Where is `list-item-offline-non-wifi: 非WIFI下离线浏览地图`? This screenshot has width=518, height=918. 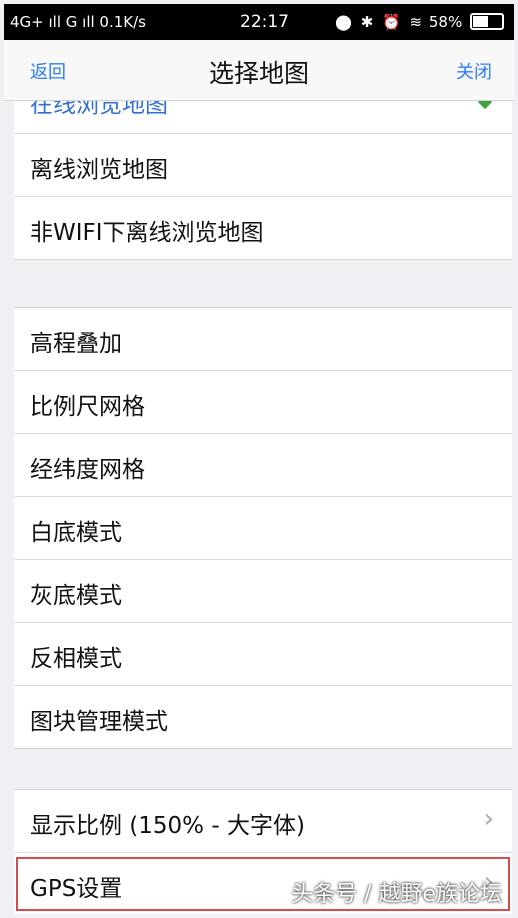 list-item-offline-non-wifi: 非WIFI下离线浏览地图 is located at coordinates (263, 228).